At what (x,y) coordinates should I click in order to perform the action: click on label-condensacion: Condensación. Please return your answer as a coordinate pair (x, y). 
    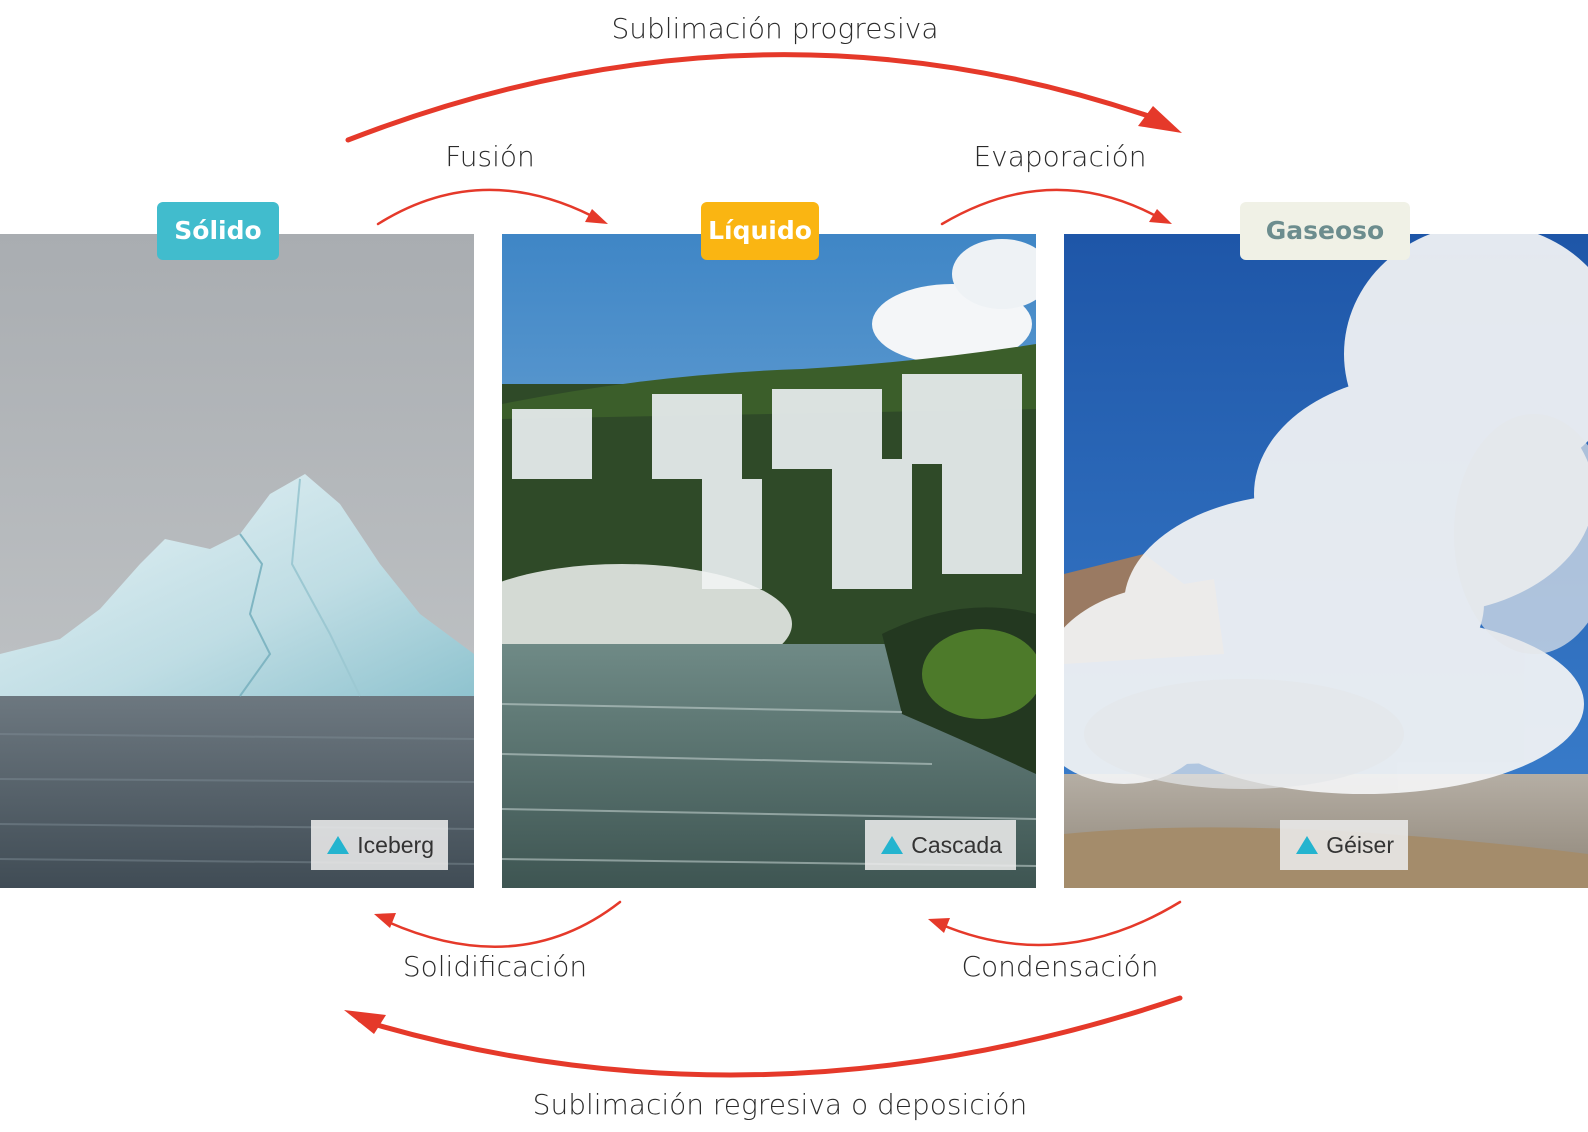
    Looking at the image, I should click on (1060, 966).